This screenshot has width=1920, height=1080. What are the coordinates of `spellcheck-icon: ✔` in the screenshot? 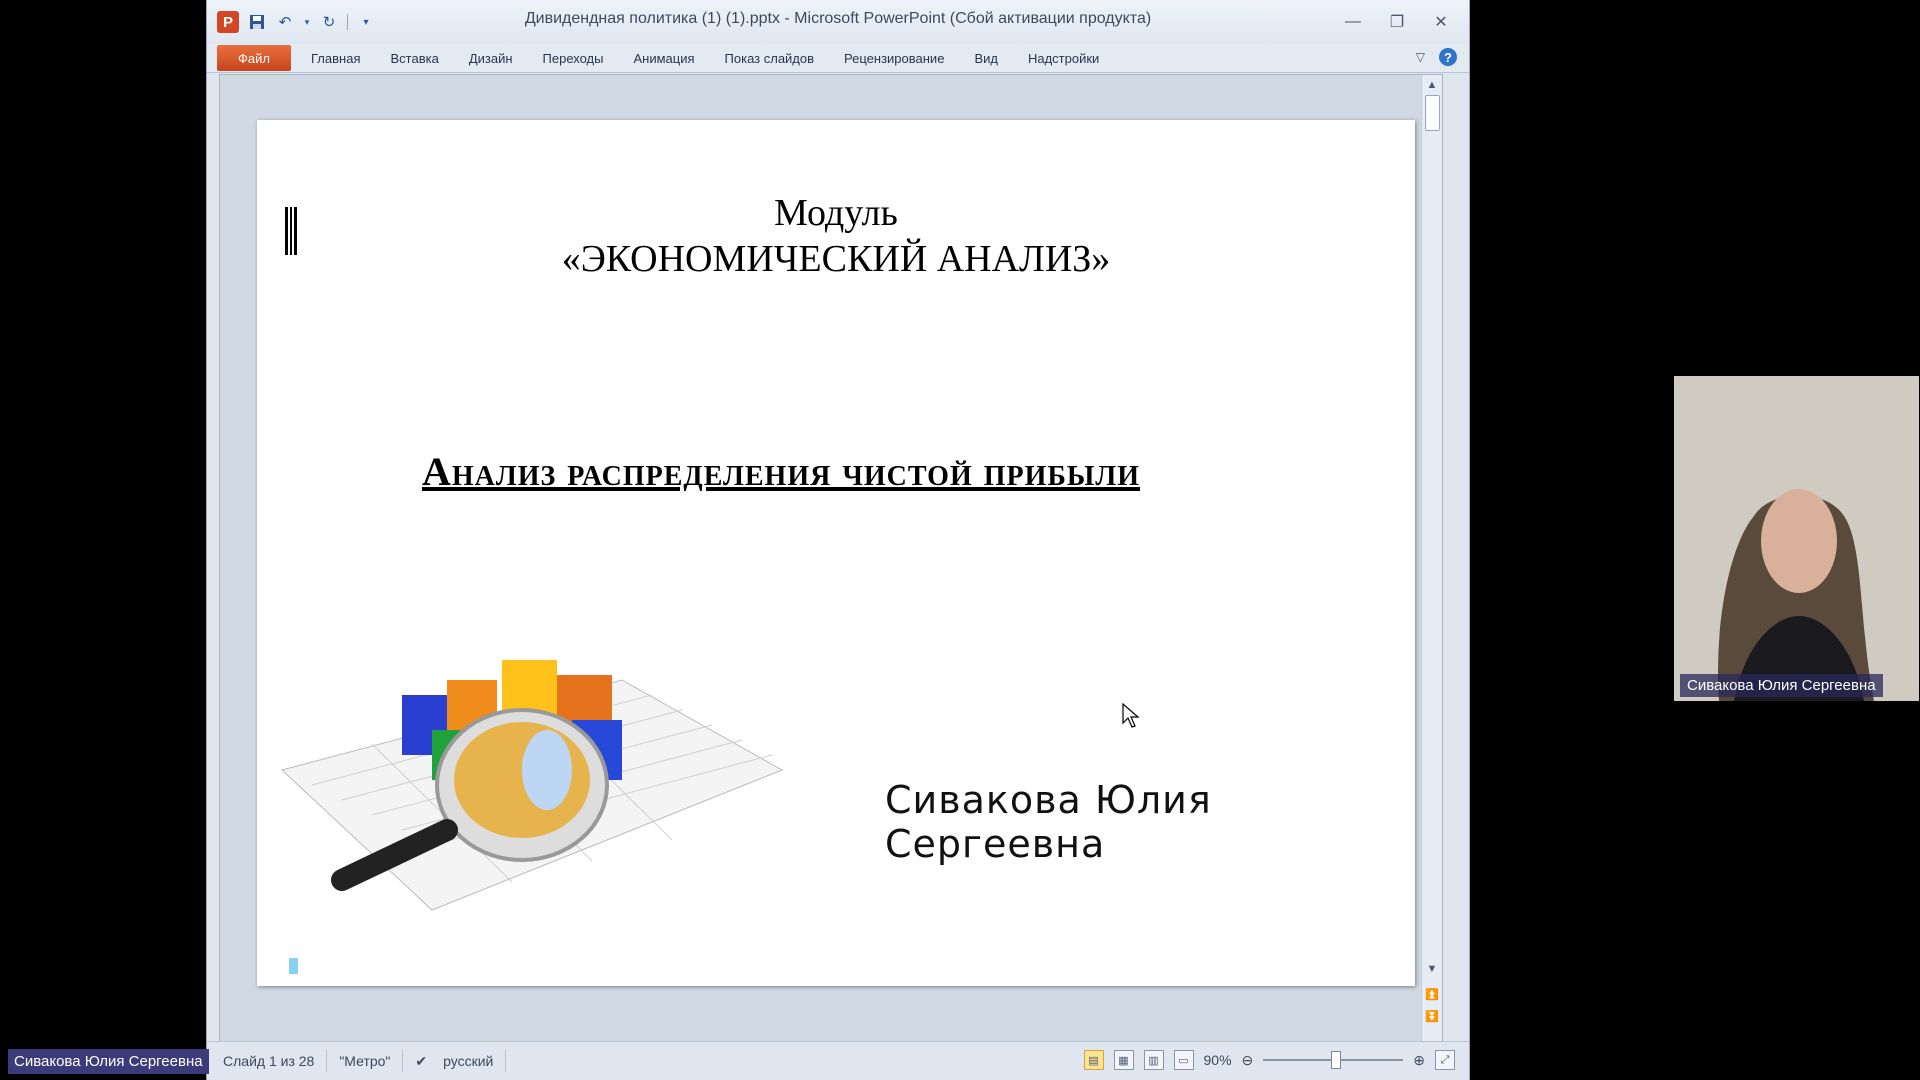 It's located at (417, 1061).